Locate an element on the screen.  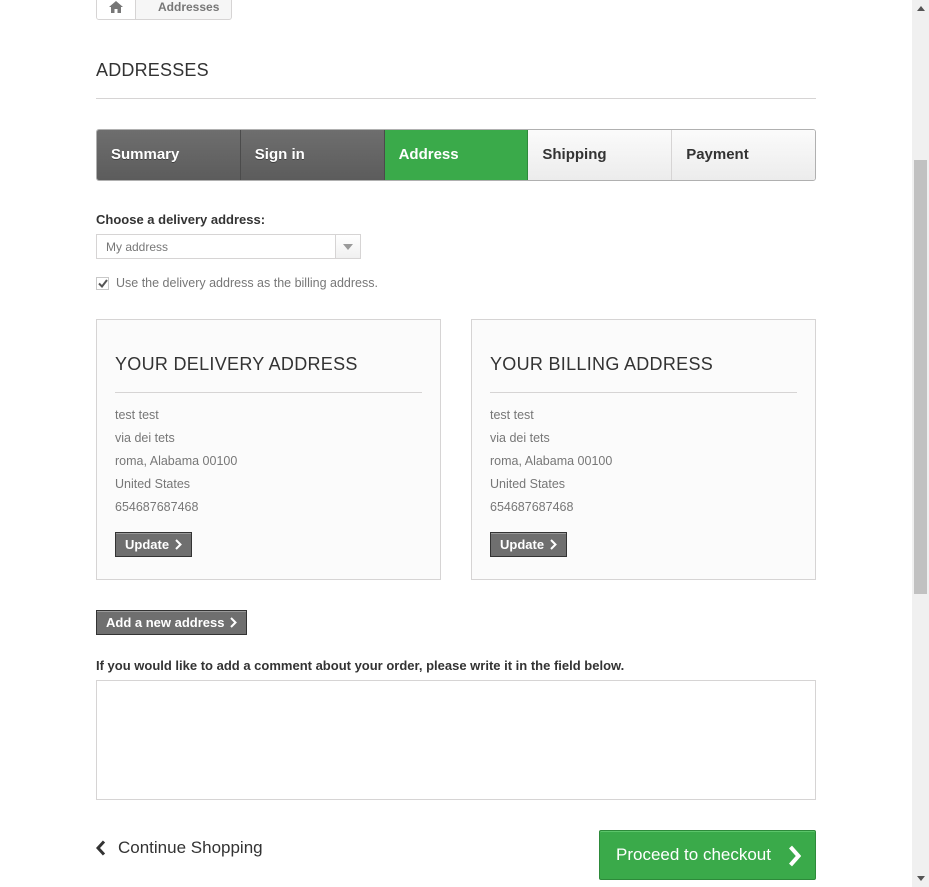
step-sign-in: Sign in is located at coordinates (312, 155).